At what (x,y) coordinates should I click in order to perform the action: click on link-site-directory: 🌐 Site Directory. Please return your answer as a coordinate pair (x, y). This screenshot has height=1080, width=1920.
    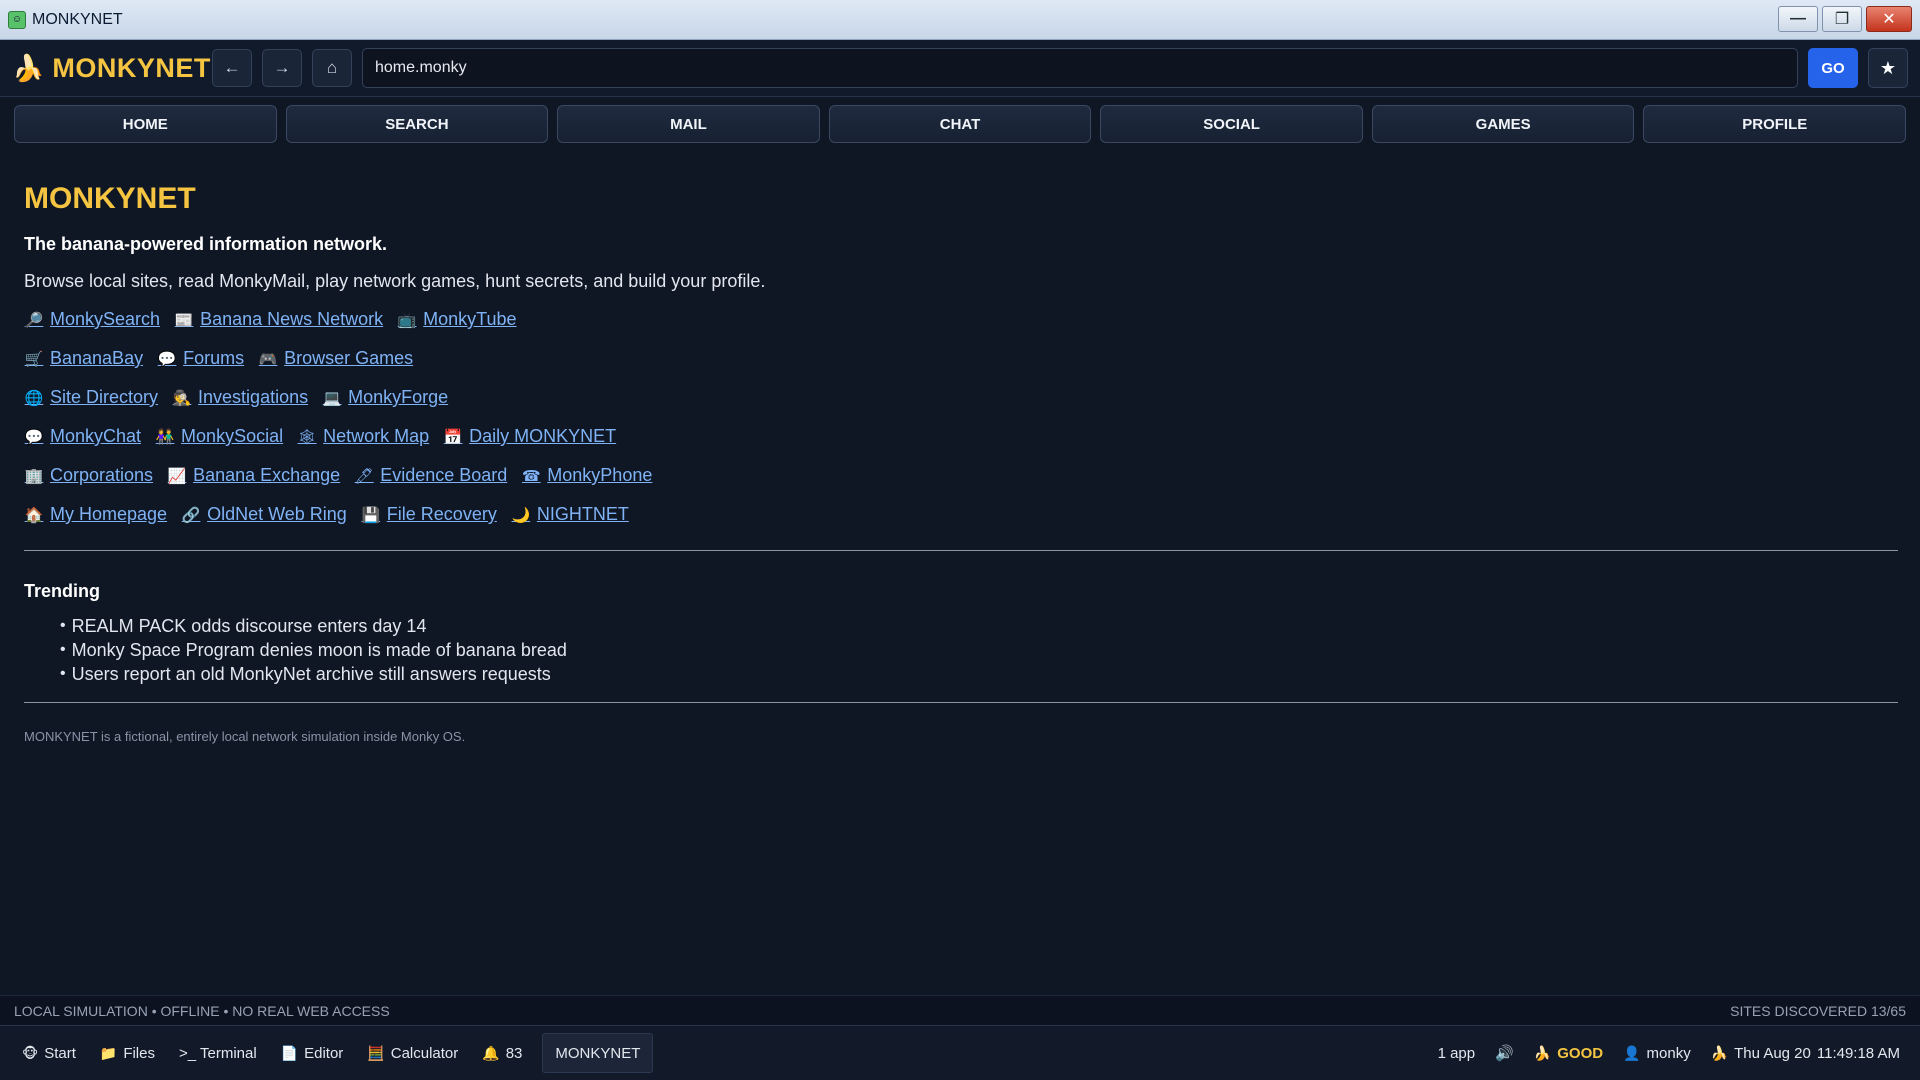
    Looking at the image, I should click on (91, 397).